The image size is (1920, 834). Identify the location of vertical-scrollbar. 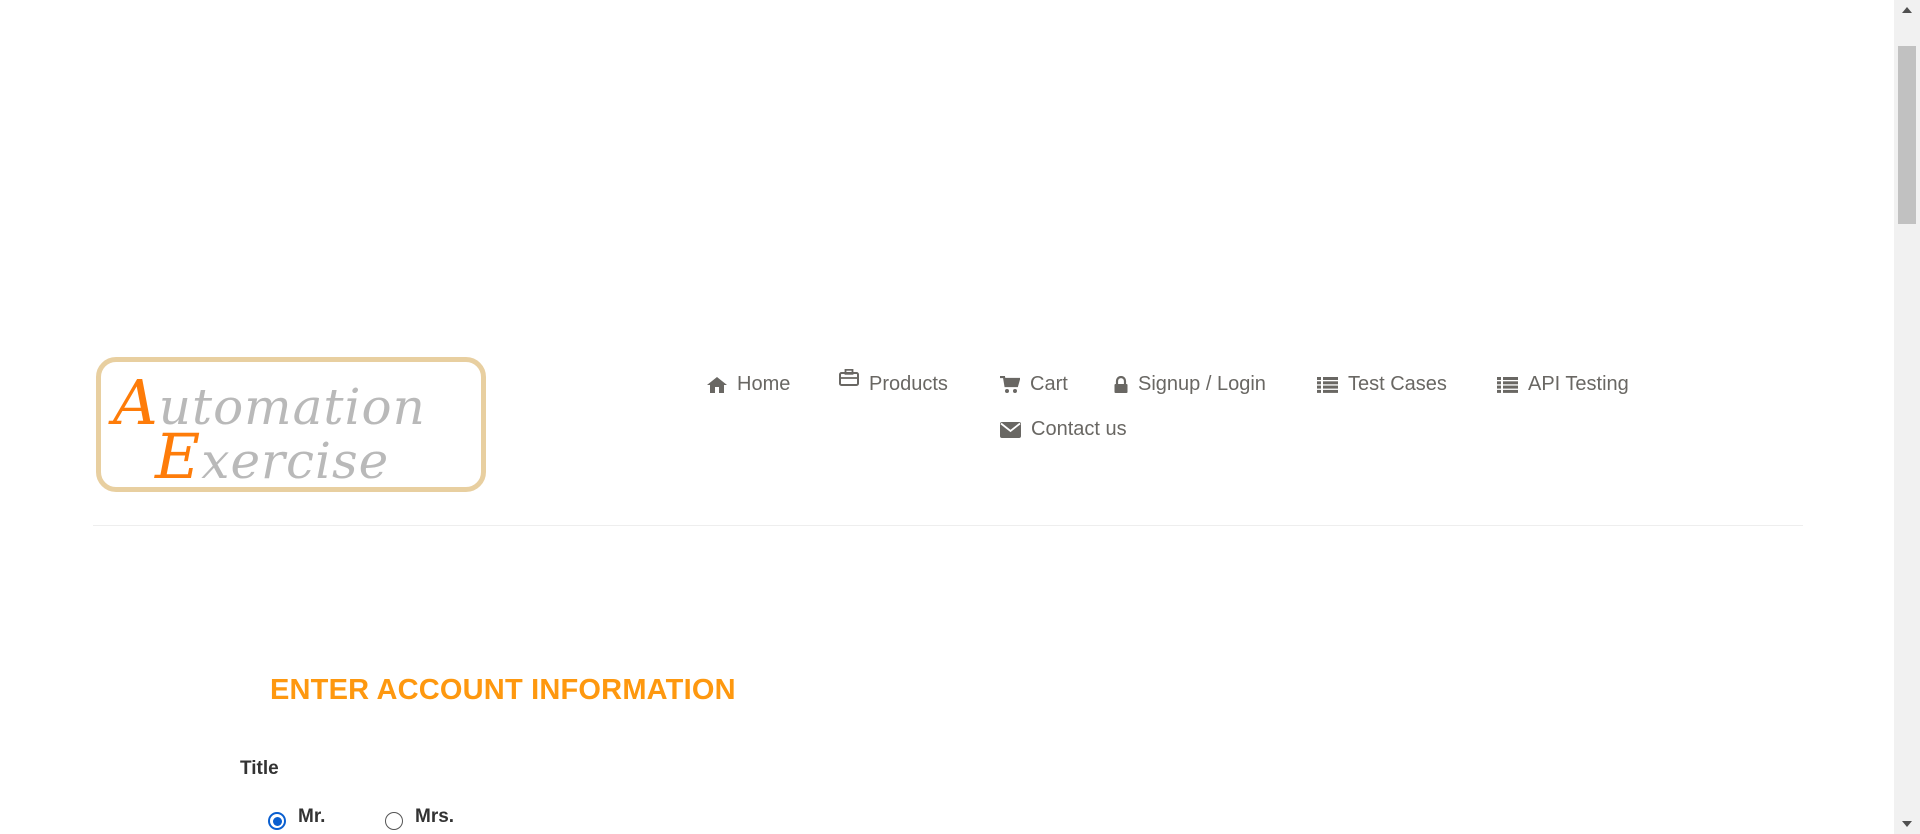
(1907, 417).